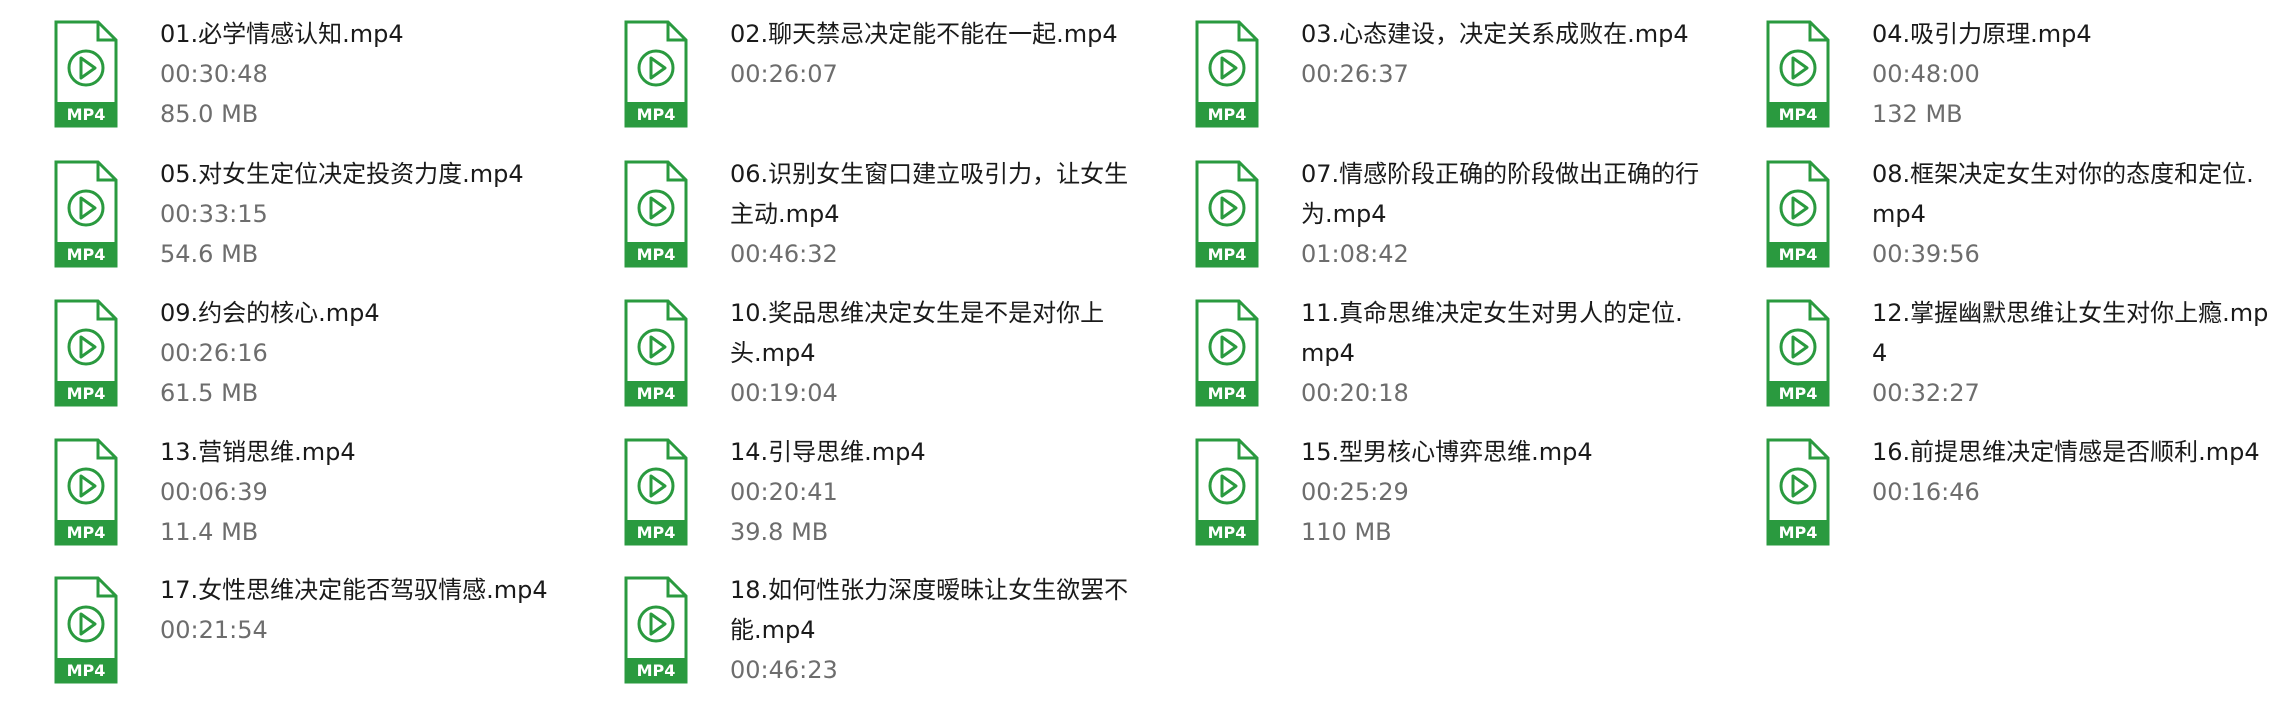 The height and width of the screenshot is (720, 2292). I want to click on file-item: MP4 12.掌握幽默思维让女生对你上瘾.mp4 00:32:27, so click(1992, 344).